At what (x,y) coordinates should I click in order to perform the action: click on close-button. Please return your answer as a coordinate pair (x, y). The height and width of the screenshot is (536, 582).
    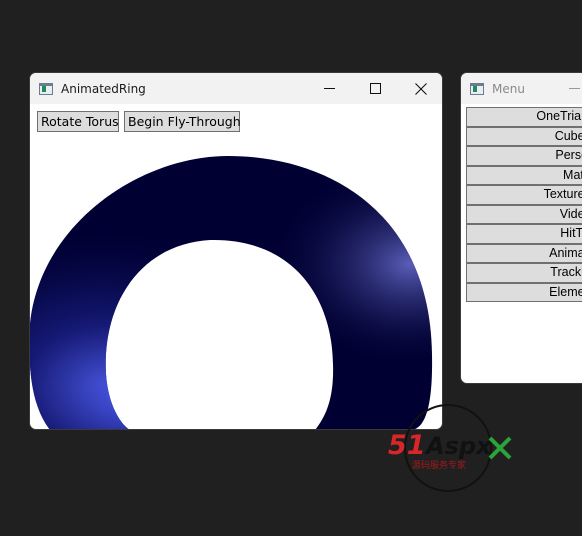
    Looking at the image, I should click on (420, 88).